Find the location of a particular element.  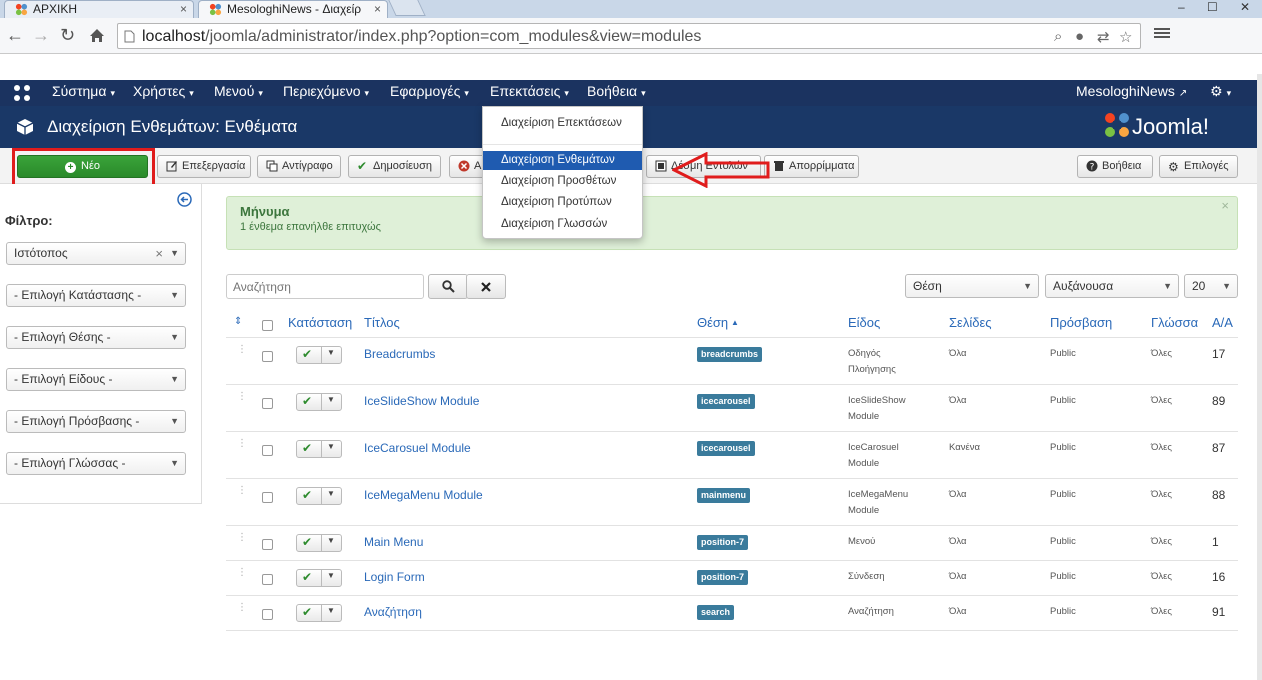

nav-help: Βοήθεια ▾ is located at coordinates (616, 93).